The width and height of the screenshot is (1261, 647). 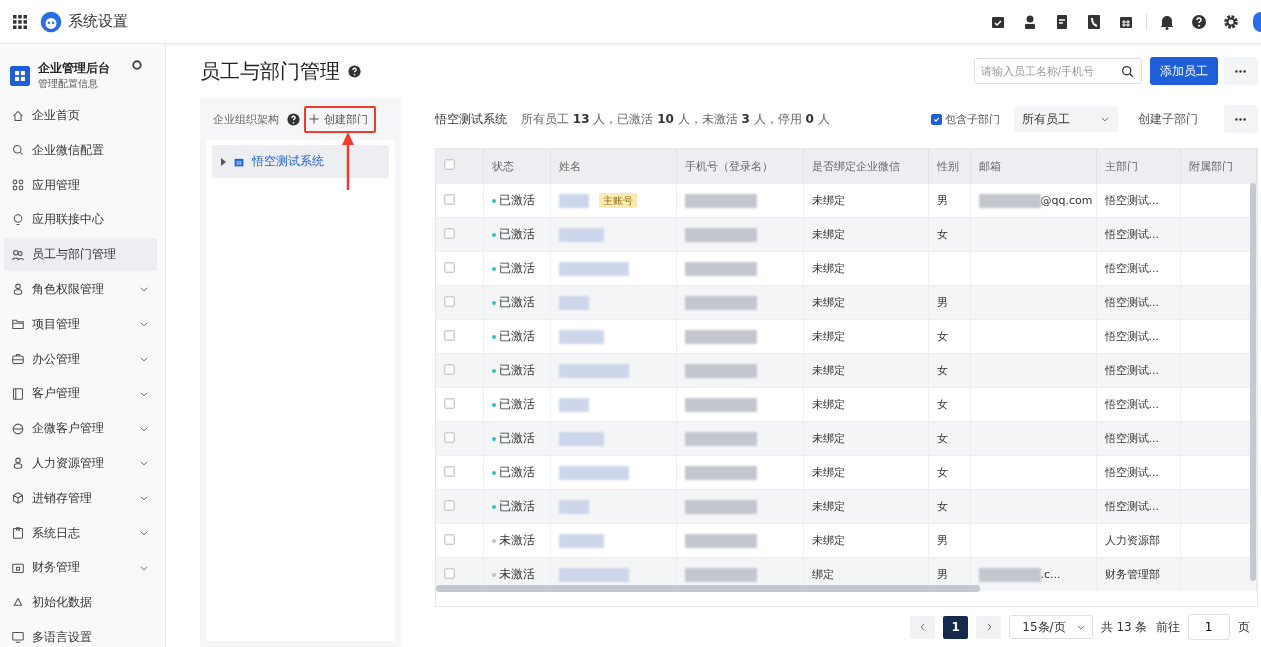 I want to click on include-sub-checkbox: 包含子部门, so click(x=965, y=119).